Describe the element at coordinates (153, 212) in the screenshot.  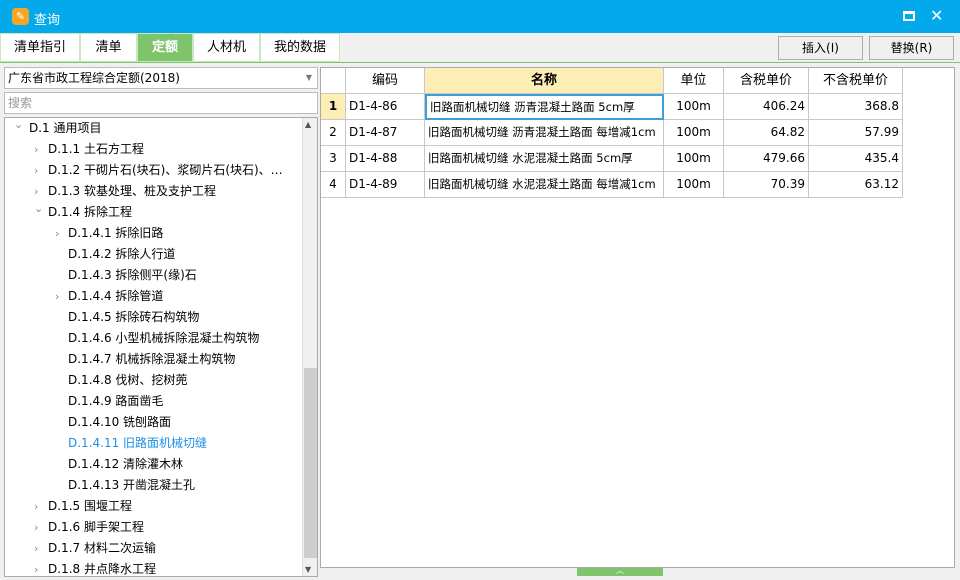
I see `tree-node: ⌄ D.1.4 拆除工程` at that location.